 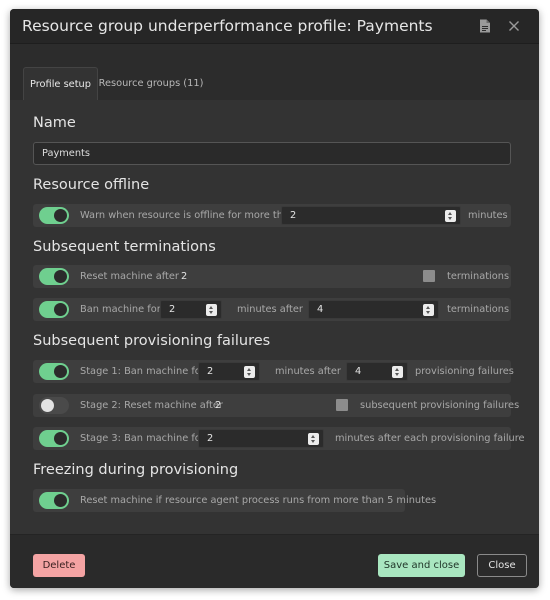 I want to click on tab-resource-groups: Resource groups (11), so click(x=151, y=83).